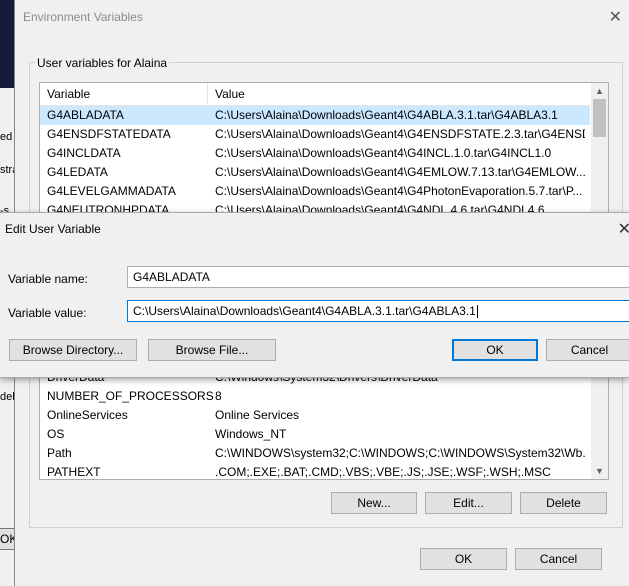 This screenshot has width=629, height=586. What do you see at coordinates (109, 134) in the screenshot?
I see `row-variable: G4ENSDFSTATEDATA` at bounding box center [109, 134].